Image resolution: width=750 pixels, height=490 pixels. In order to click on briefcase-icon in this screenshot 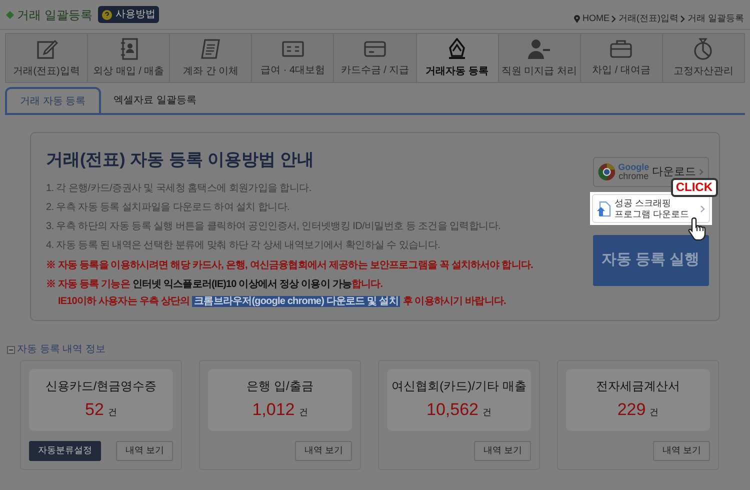, I will do `click(621, 48)`.